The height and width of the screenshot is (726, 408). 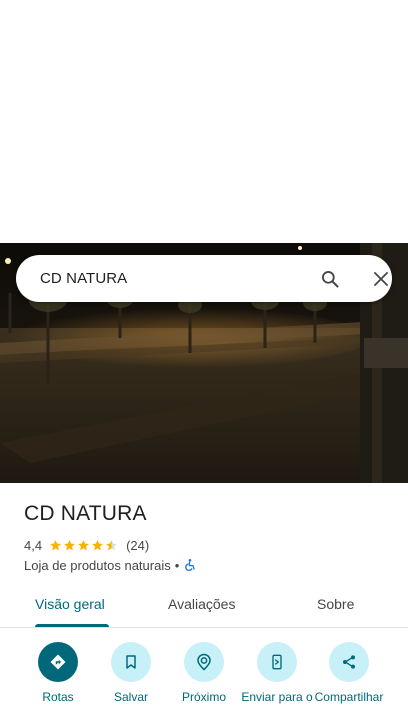 I want to click on send-to-phone-button: Enviar para o, so click(x=277, y=673).